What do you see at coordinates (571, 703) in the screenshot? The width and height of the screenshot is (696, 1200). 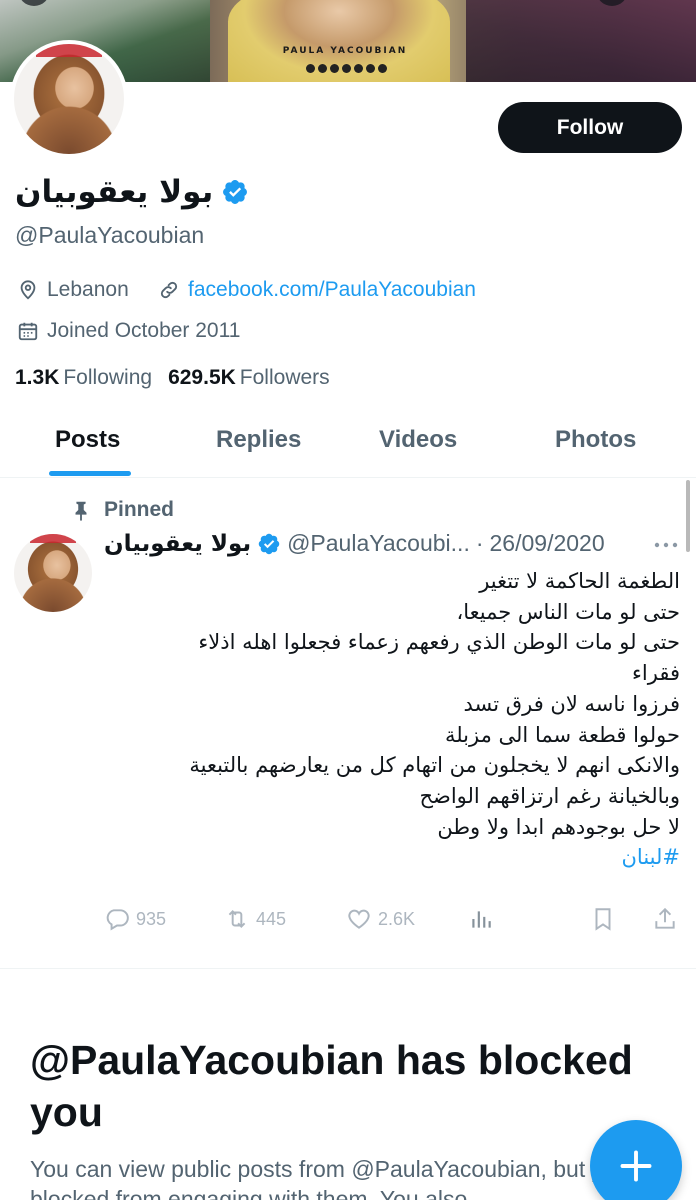 I see `post-line: فرزوا ناسه لان فرق تسد` at bounding box center [571, 703].